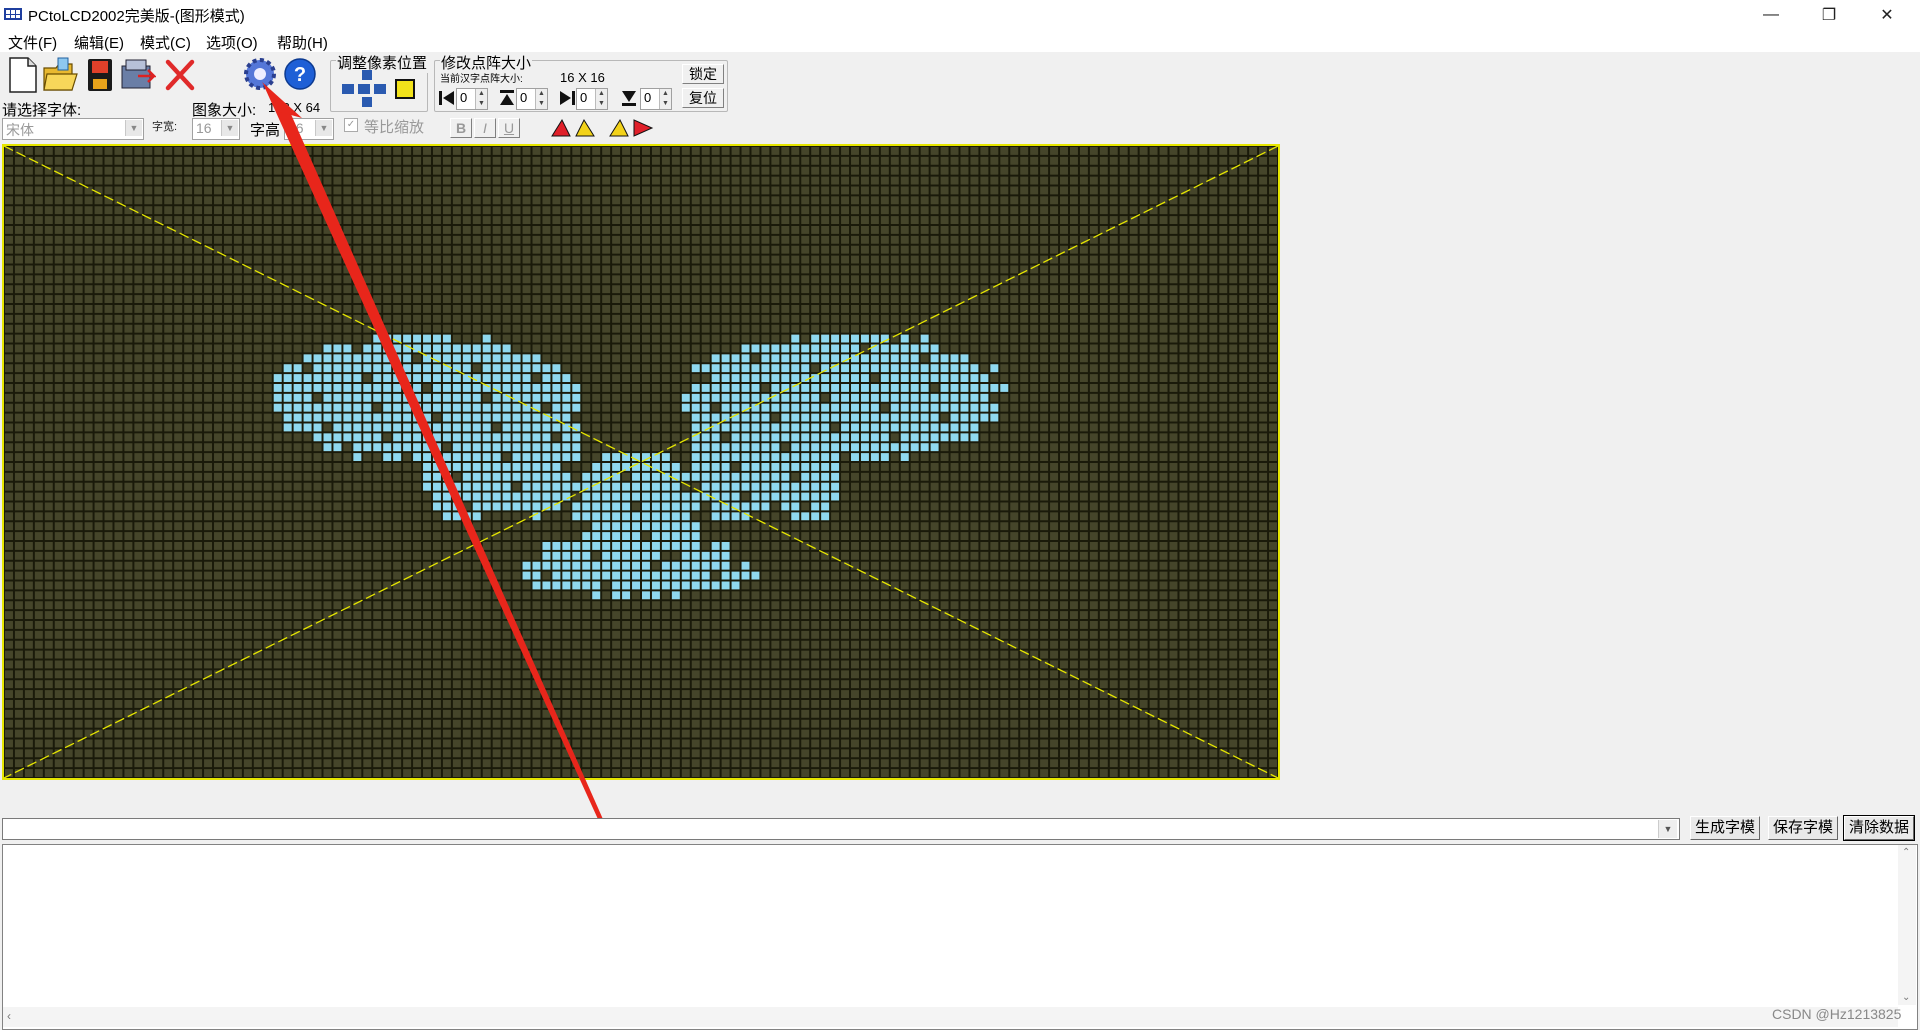 Image resolution: width=1920 pixels, height=1030 pixels. I want to click on top-spin: 0 ▲ ▼, so click(532, 99).